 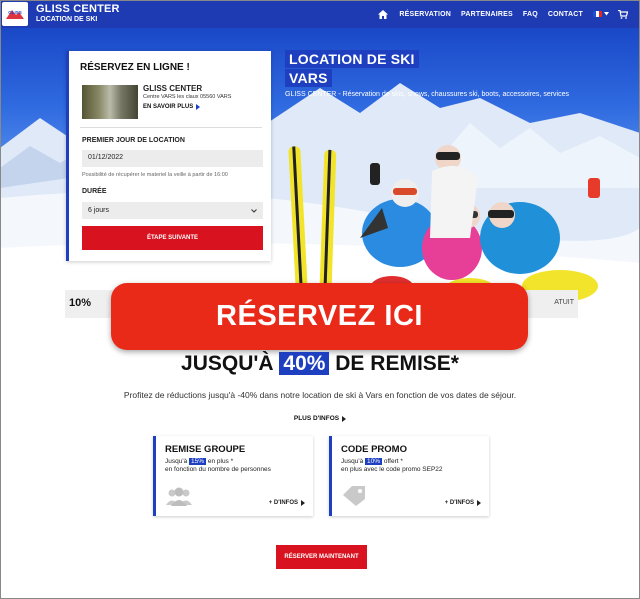 I want to click on promo-code-line2: en plus avec le code promo SEP22, so click(x=392, y=469).